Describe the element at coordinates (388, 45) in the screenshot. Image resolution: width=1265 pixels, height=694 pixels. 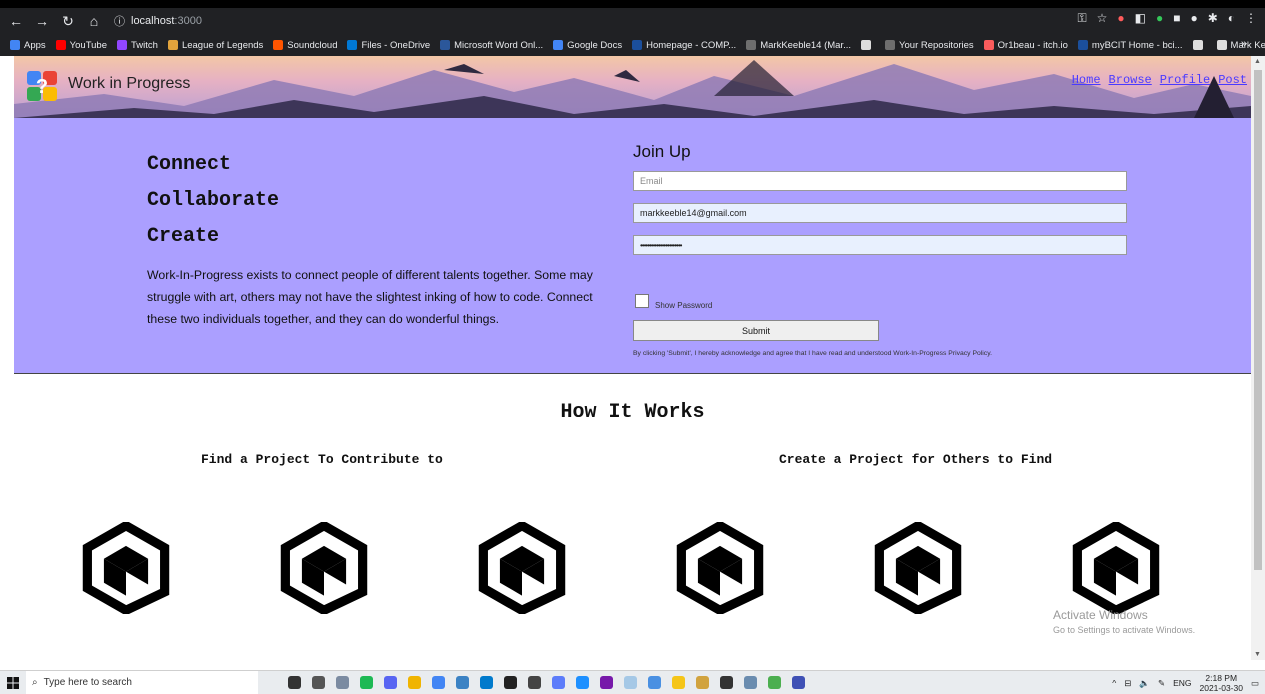
I see `bookmark-item: Files - OneDrive` at that location.